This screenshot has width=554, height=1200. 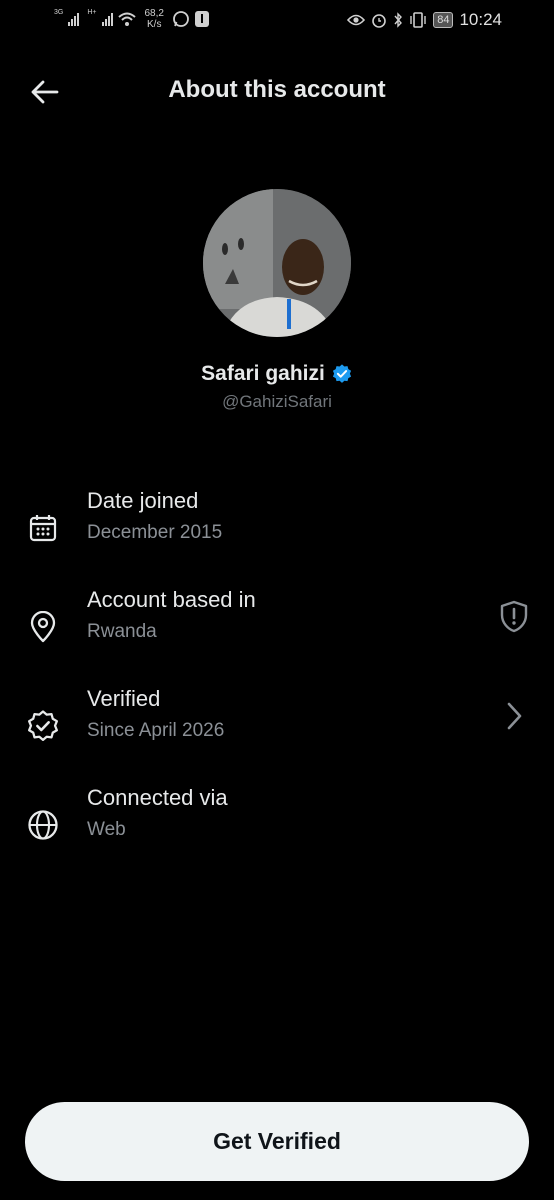 What do you see at coordinates (43, 528) in the screenshot?
I see `calendar-icon` at bounding box center [43, 528].